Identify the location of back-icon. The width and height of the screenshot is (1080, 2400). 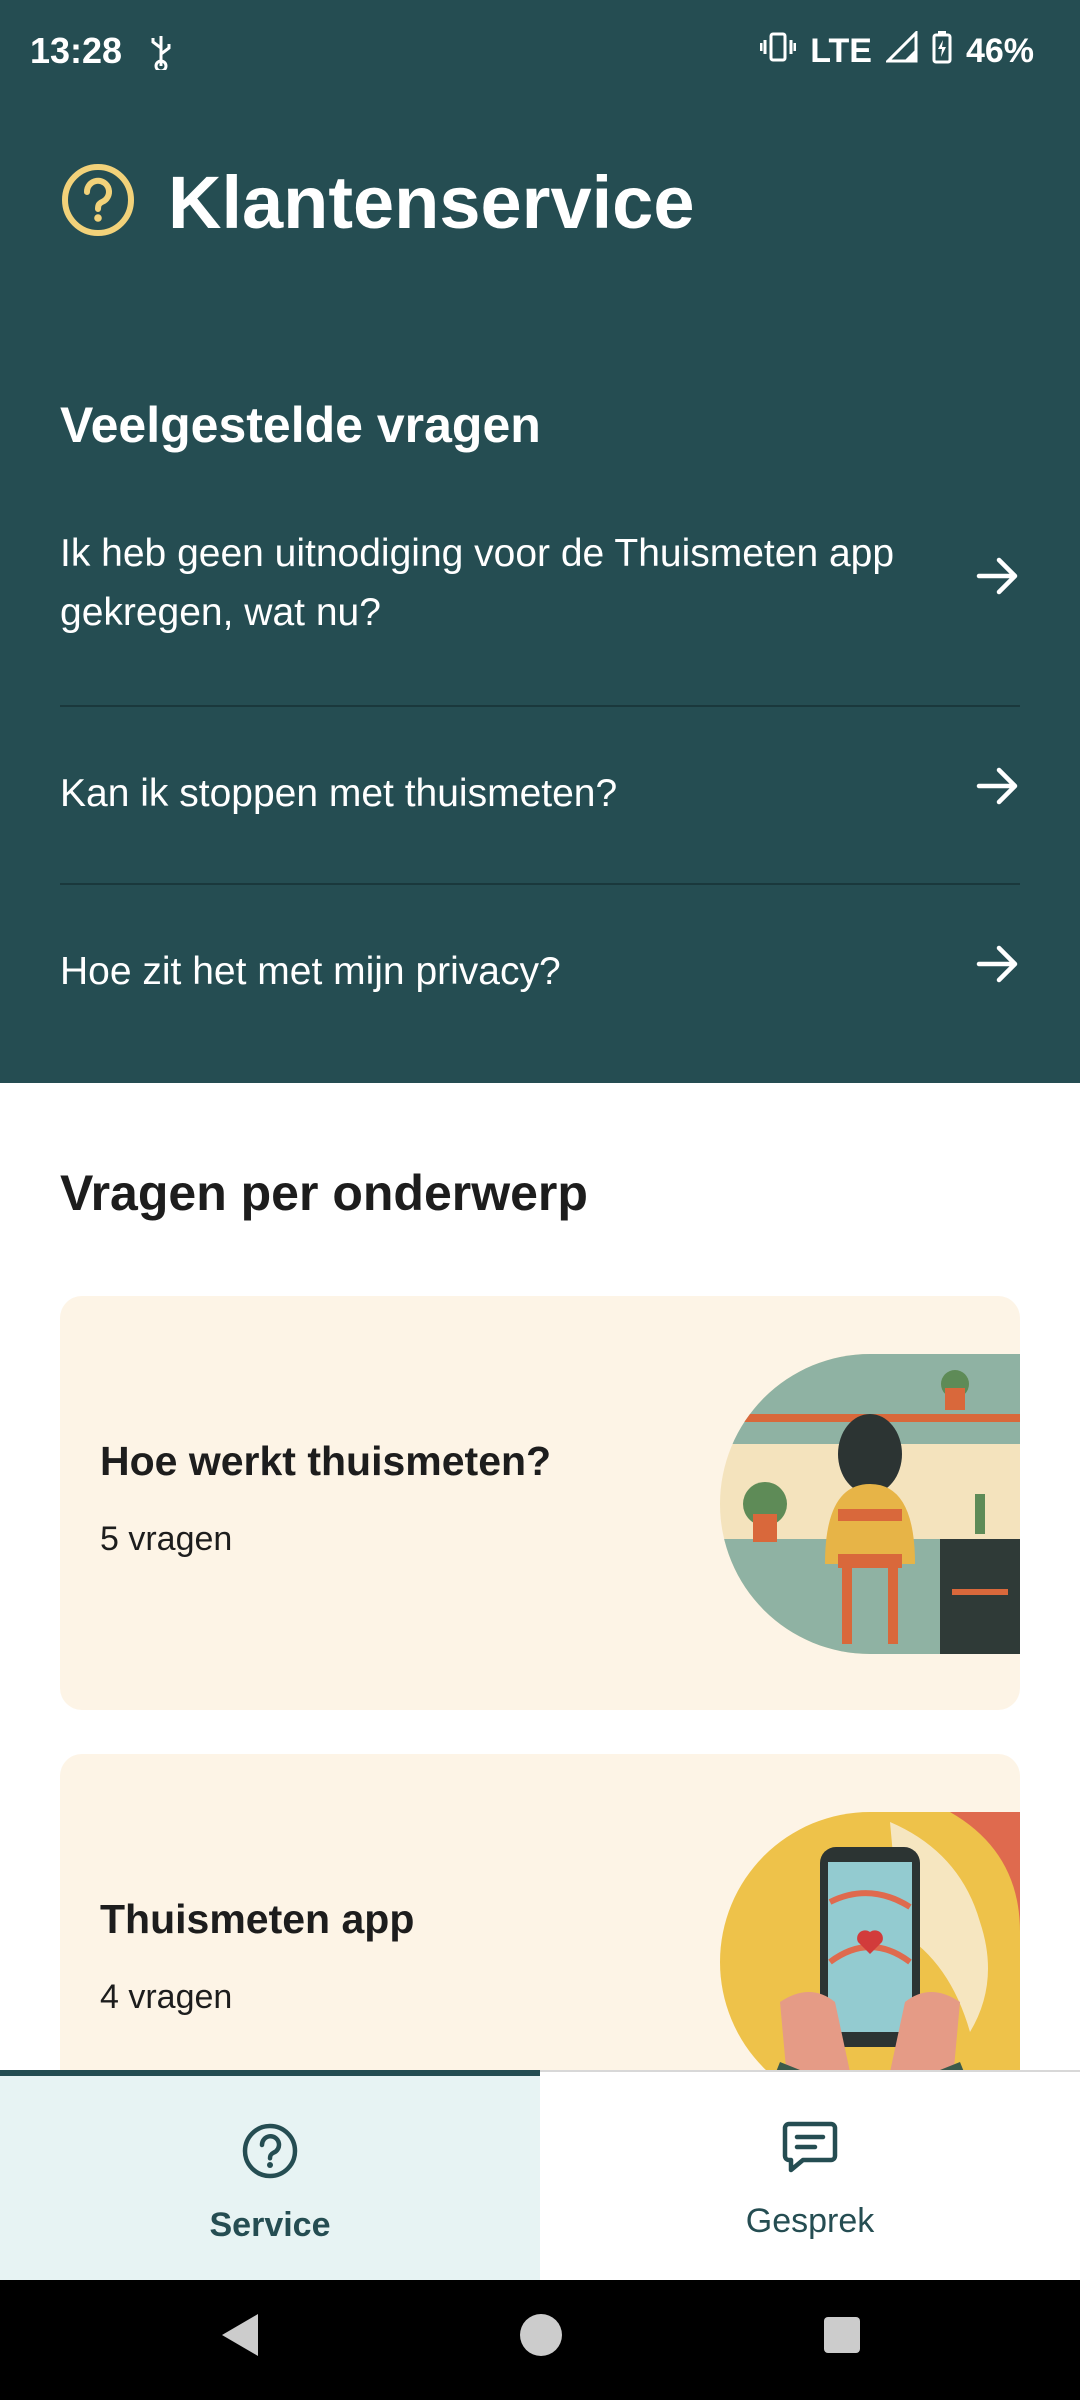
(240, 2337).